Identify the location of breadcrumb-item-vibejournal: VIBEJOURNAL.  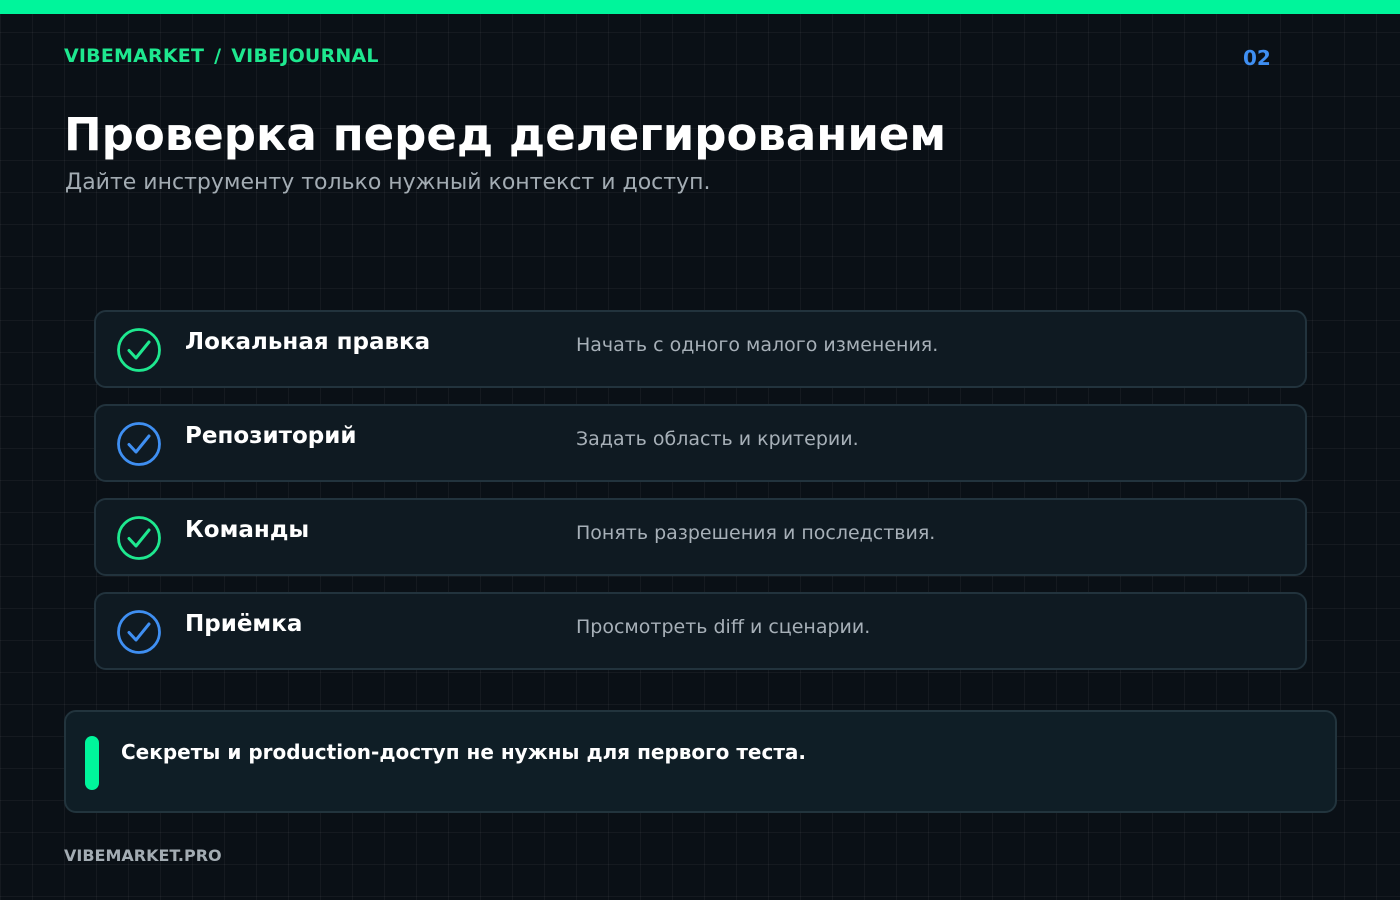
(304, 56).